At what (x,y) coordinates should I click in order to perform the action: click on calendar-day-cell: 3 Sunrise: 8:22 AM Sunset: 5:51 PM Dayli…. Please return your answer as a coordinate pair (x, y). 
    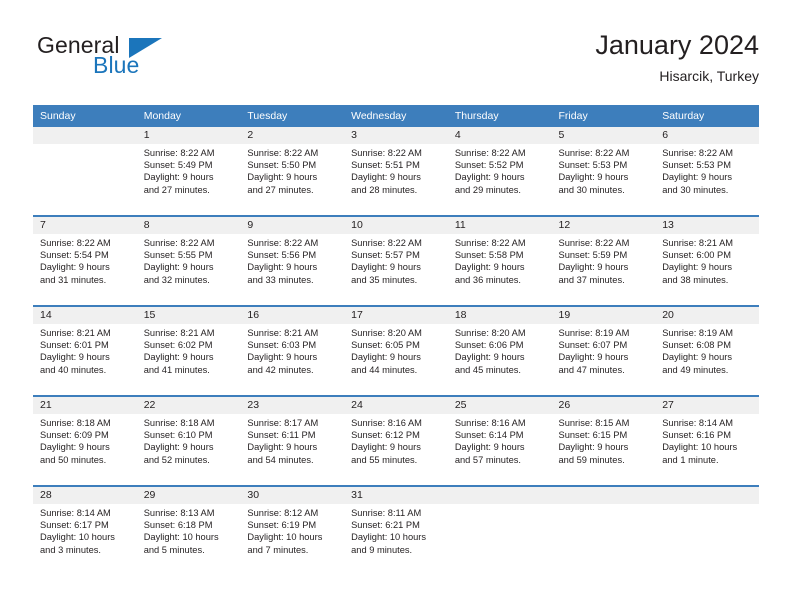
    Looking at the image, I should click on (396, 171).